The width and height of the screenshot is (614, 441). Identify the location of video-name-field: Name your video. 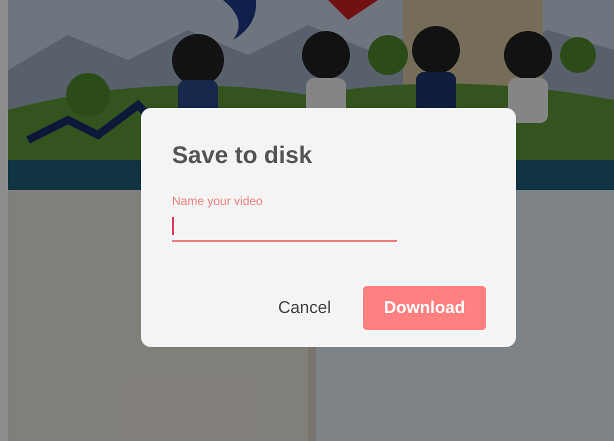
(284, 218).